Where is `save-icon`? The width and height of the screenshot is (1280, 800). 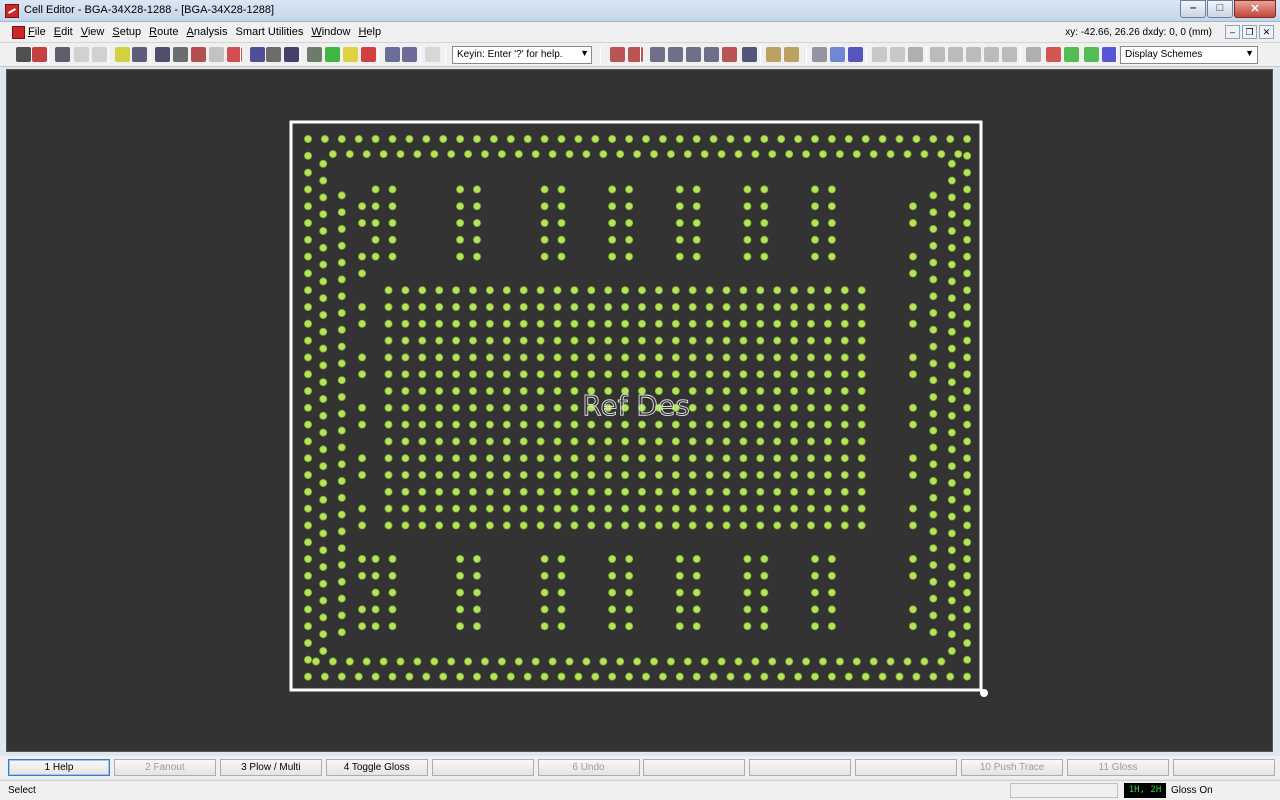 save-icon is located at coordinates (23, 54).